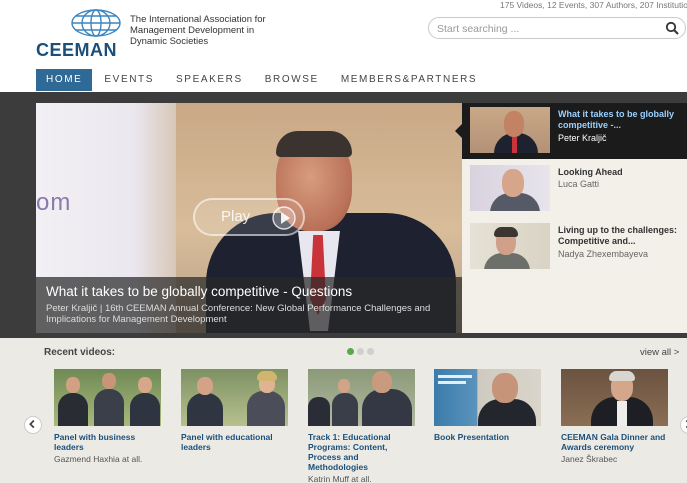 This screenshot has height=483, width=687. Describe the element at coordinates (64, 80) in the screenshot. I see `nav-home: HOME` at that location.